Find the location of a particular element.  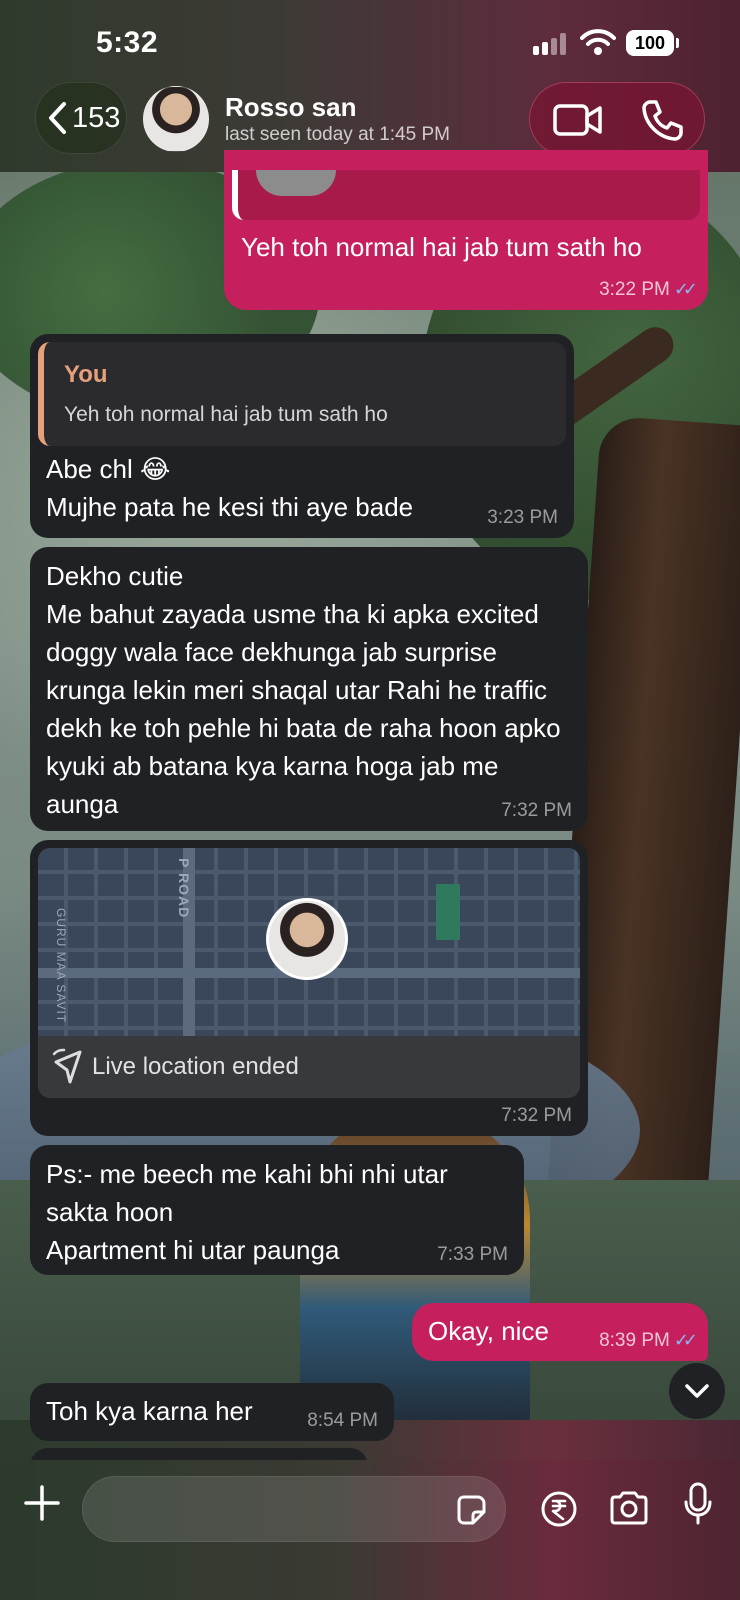

composer-bar is located at coordinates (370, 1530).